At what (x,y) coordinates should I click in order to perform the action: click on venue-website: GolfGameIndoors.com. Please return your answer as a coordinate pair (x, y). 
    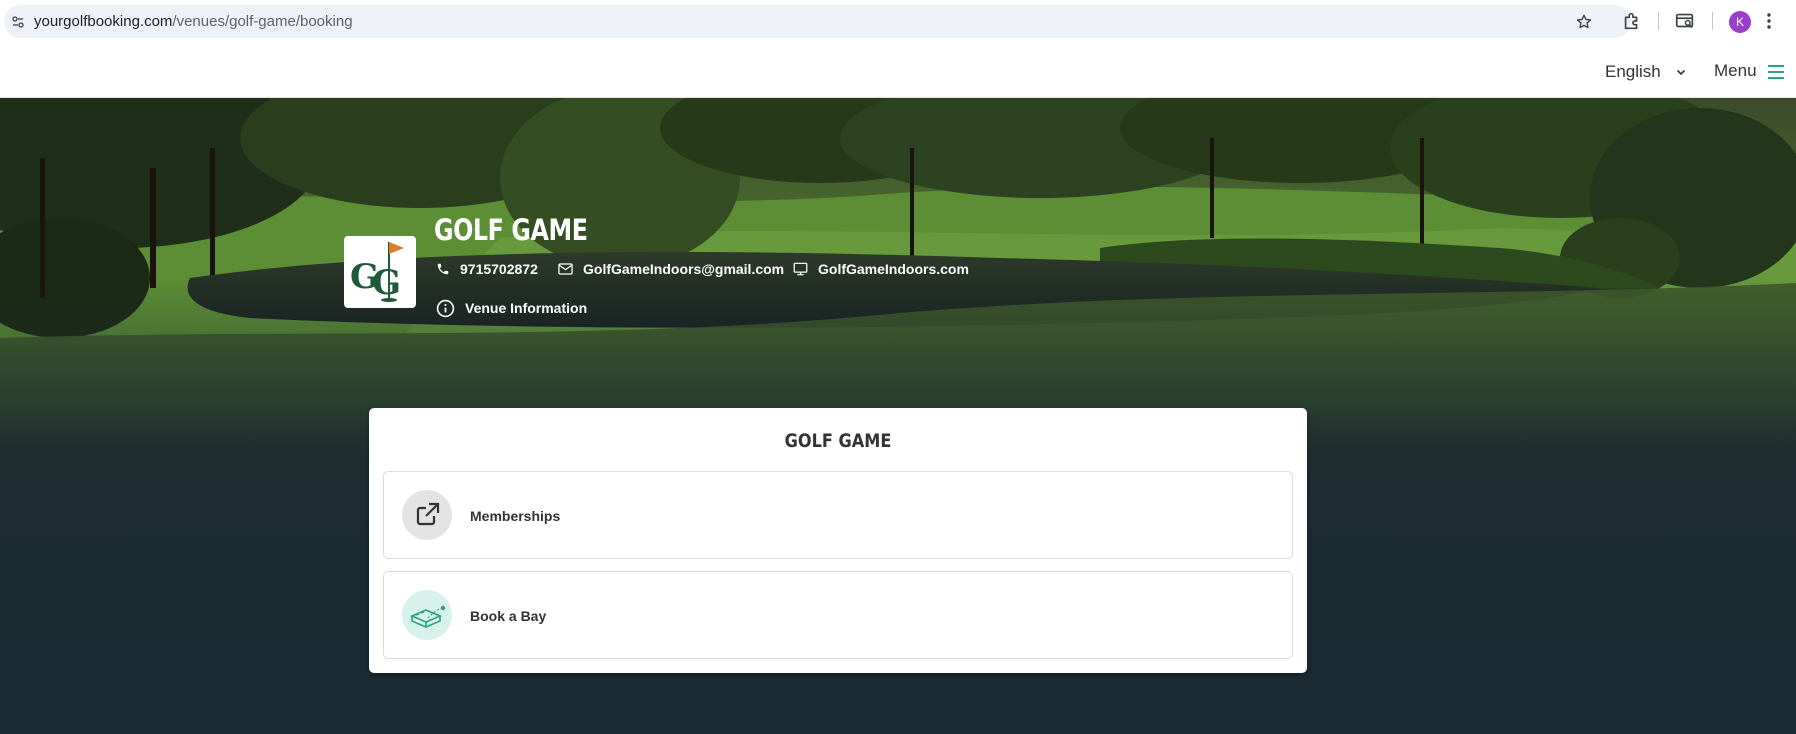
    Looking at the image, I should click on (881, 269).